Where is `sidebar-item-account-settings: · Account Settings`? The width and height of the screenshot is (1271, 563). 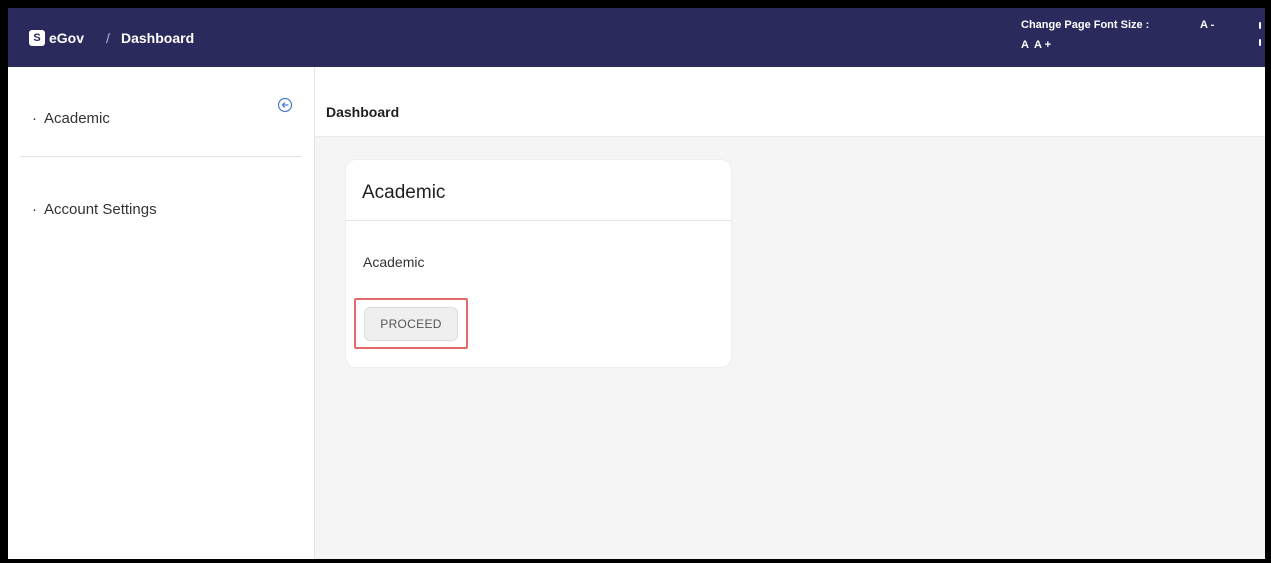 sidebar-item-account-settings: · Account Settings is located at coordinates (94, 210).